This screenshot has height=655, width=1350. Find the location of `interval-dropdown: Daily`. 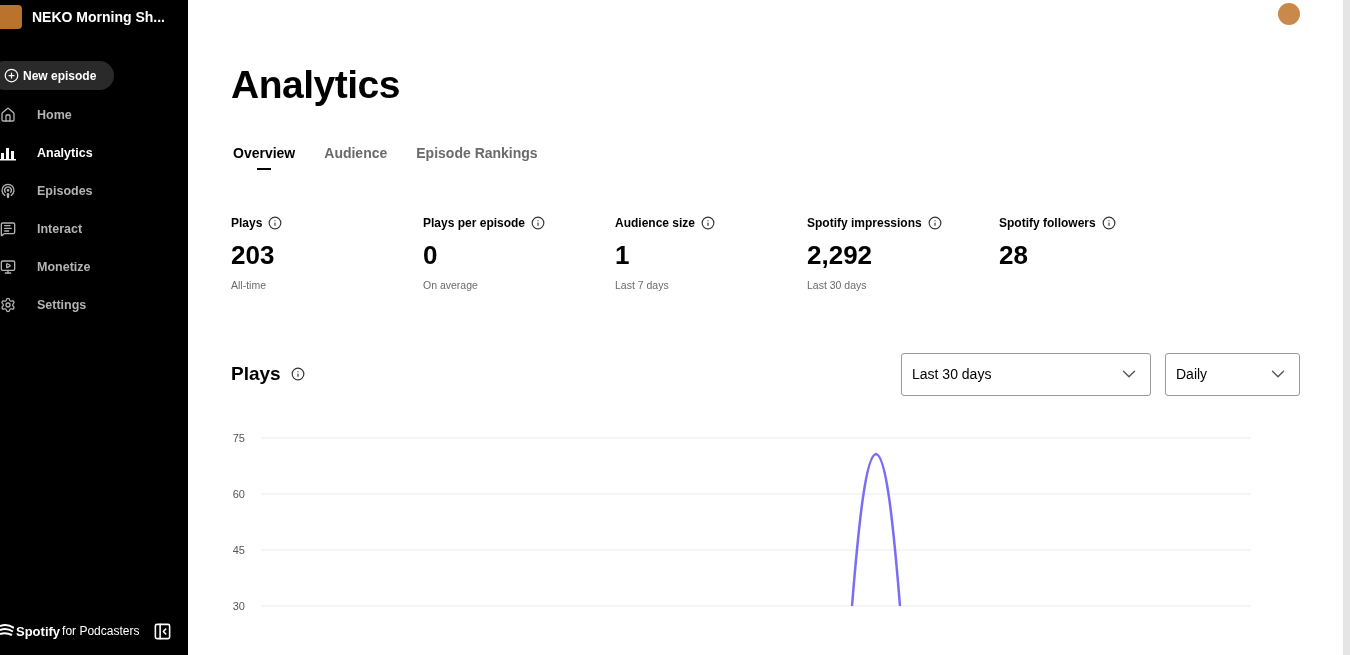

interval-dropdown: Daily is located at coordinates (1232, 374).